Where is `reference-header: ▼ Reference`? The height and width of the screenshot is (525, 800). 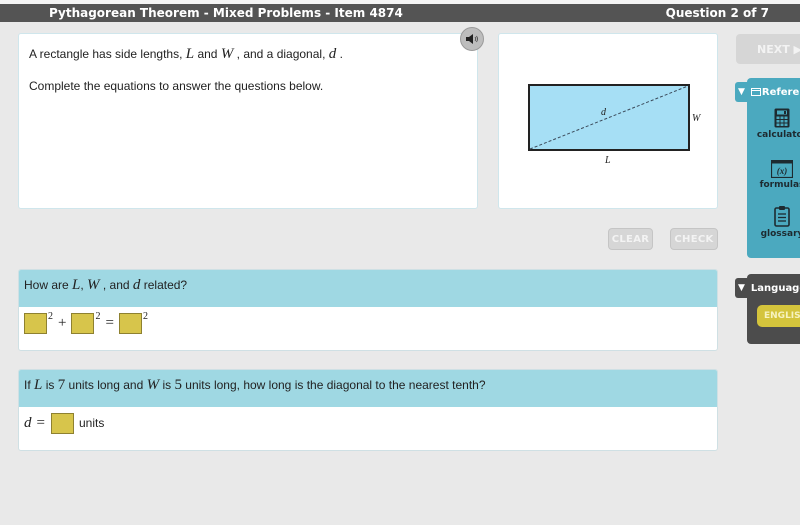
reference-header: ▼ Reference is located at coordinates (769, 92).